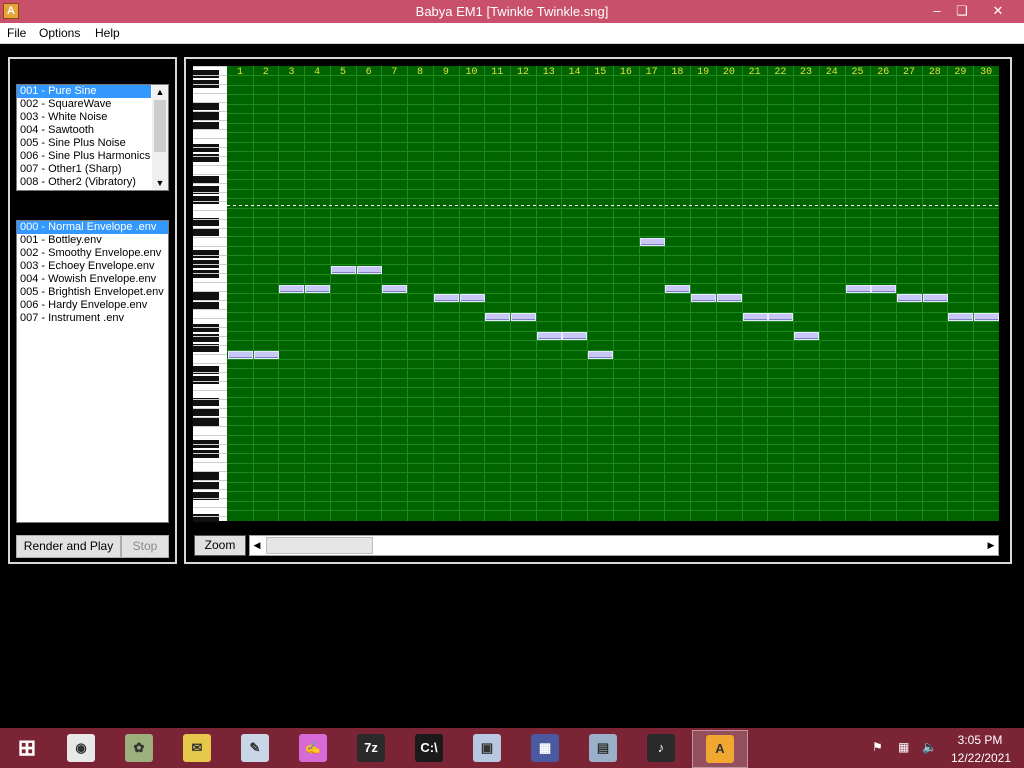 Image resolution: width=1024 pixels, height=768 pixels. What do you see at coordinates (92, 279) in the screenshot?
I see `envelope-list-item: 004 - Wowish Envelope.env` at bounding box center [92, 279].